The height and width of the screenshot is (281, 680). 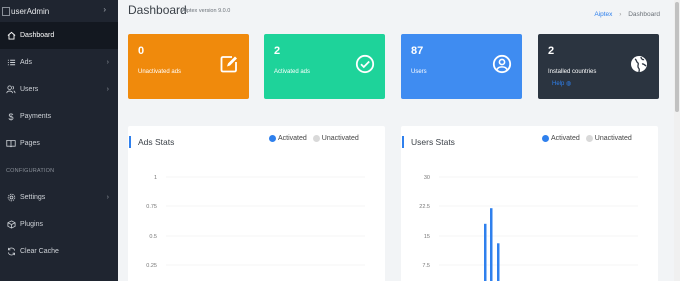 I want to click on help-link: Help ◍, so click(x=561, y=83).